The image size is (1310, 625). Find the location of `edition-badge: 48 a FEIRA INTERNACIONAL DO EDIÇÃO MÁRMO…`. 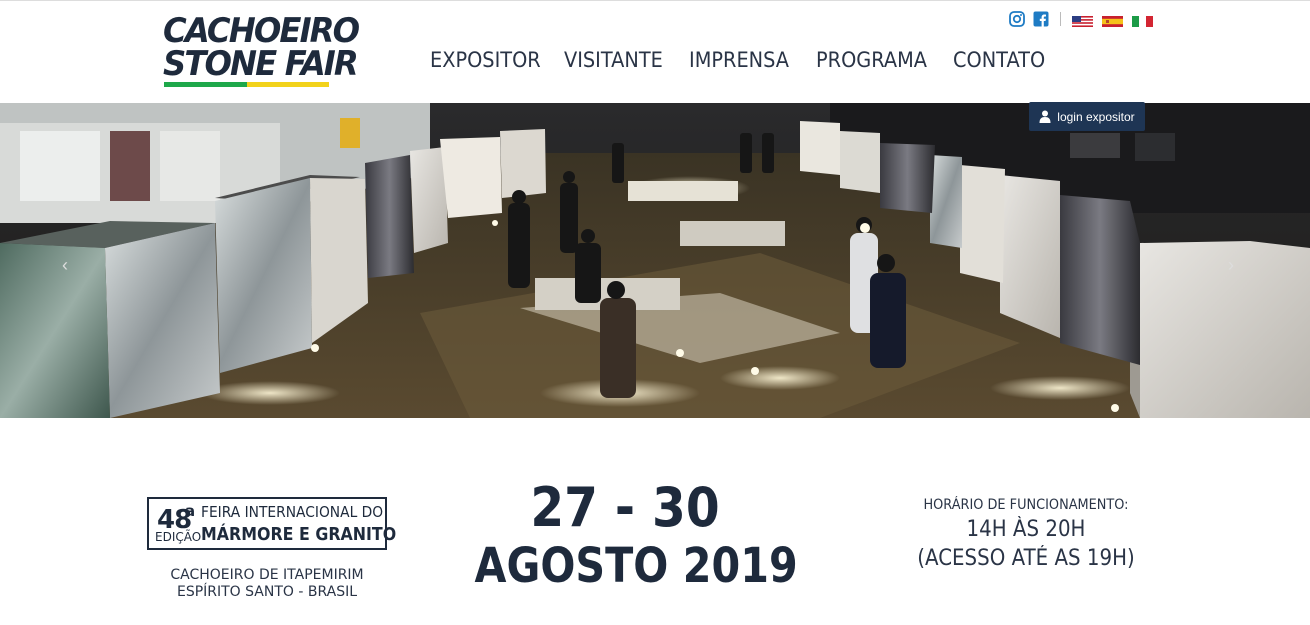

edition-badge: 48 a FEIRA INTERNACIONAL DO EDIÇÃO MÁRMO… is located at coordinates (271, 523).